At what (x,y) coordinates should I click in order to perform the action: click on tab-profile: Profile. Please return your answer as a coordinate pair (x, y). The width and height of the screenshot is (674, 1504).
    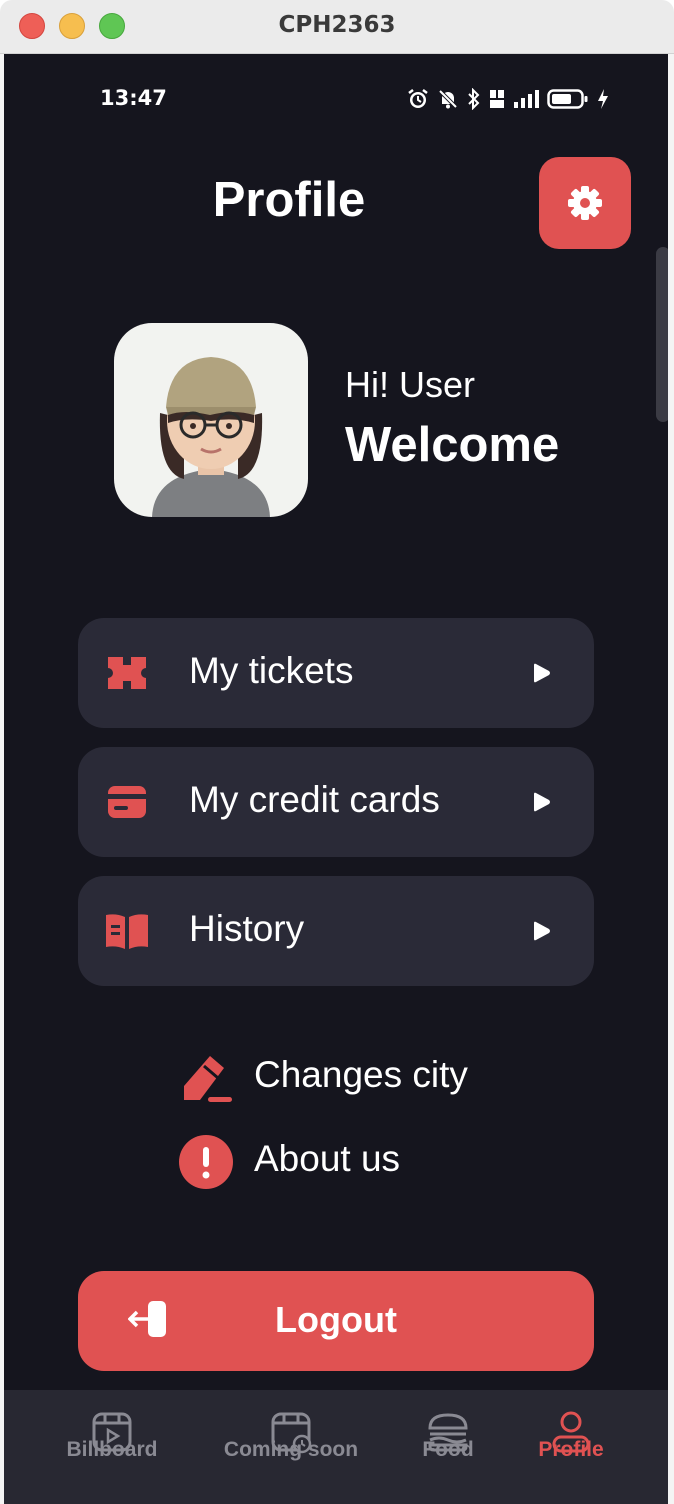
    Looking at the image, I should click on (571, 1447).